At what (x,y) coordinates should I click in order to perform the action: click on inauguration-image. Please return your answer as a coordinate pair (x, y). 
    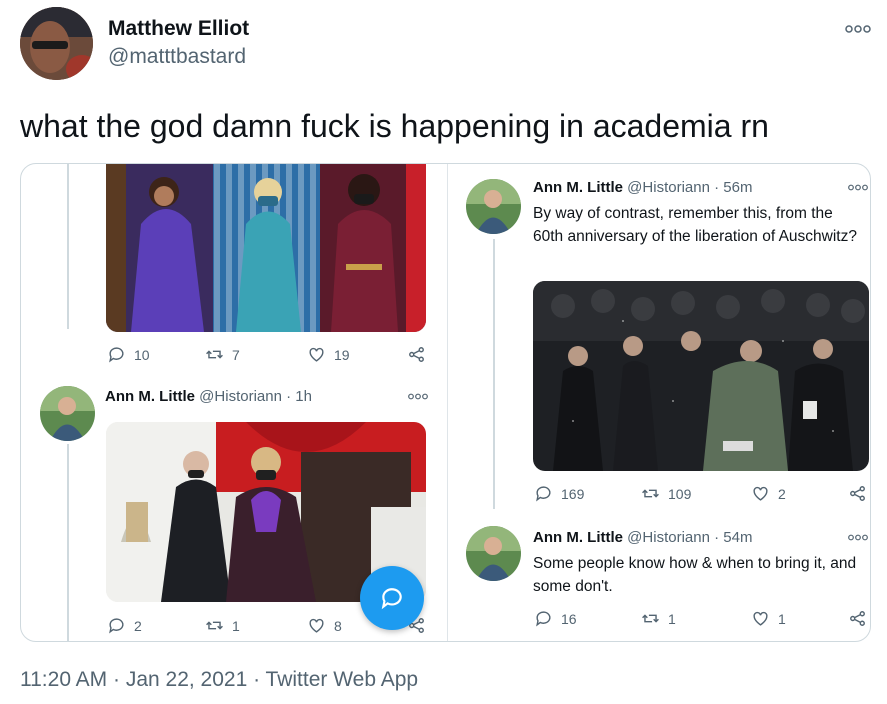
    Looking at the image, I should click on (266, 248).